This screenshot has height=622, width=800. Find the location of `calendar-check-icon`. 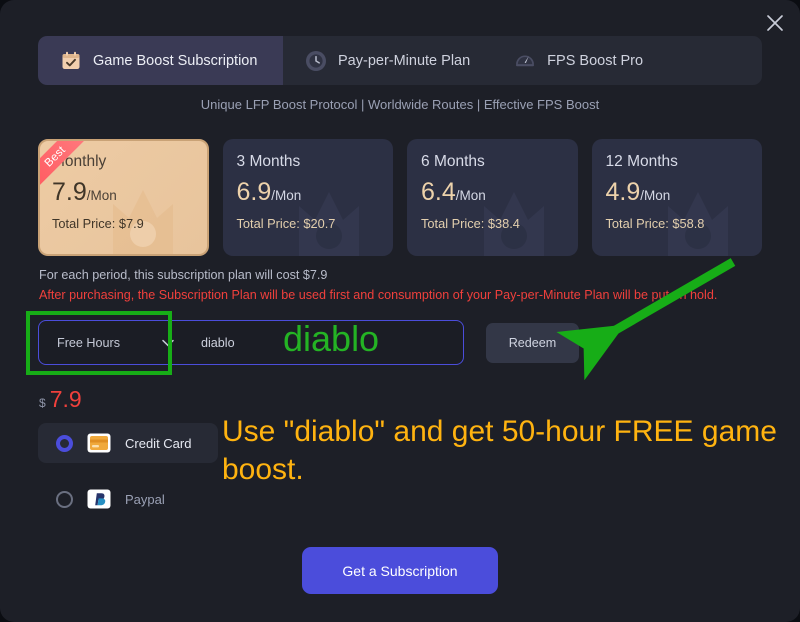

calendar-check-icon is located at coordinates (71, 61).